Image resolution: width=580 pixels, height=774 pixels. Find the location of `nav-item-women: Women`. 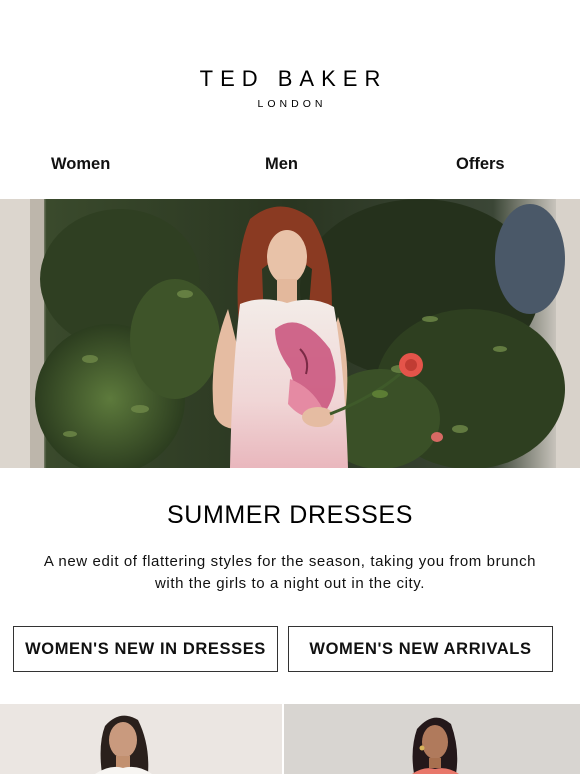

nav-item-women: Women is located at coordinates (80, 164).